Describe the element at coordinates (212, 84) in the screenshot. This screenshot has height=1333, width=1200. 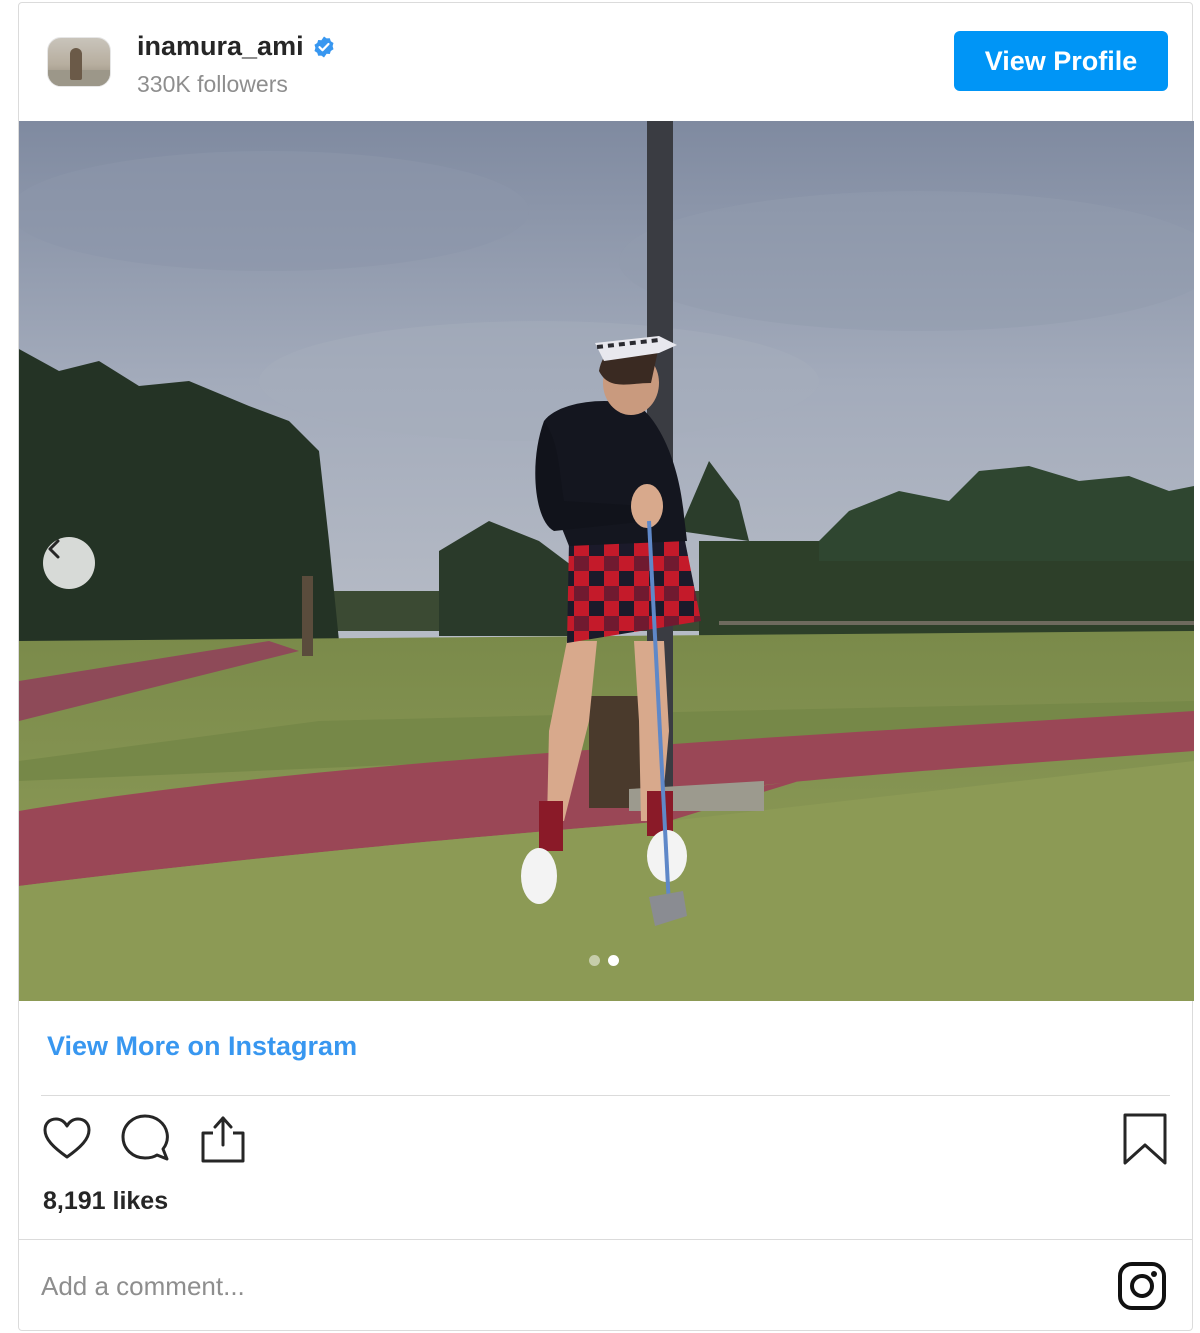
I see `follower-count: 330K followers` at that location.